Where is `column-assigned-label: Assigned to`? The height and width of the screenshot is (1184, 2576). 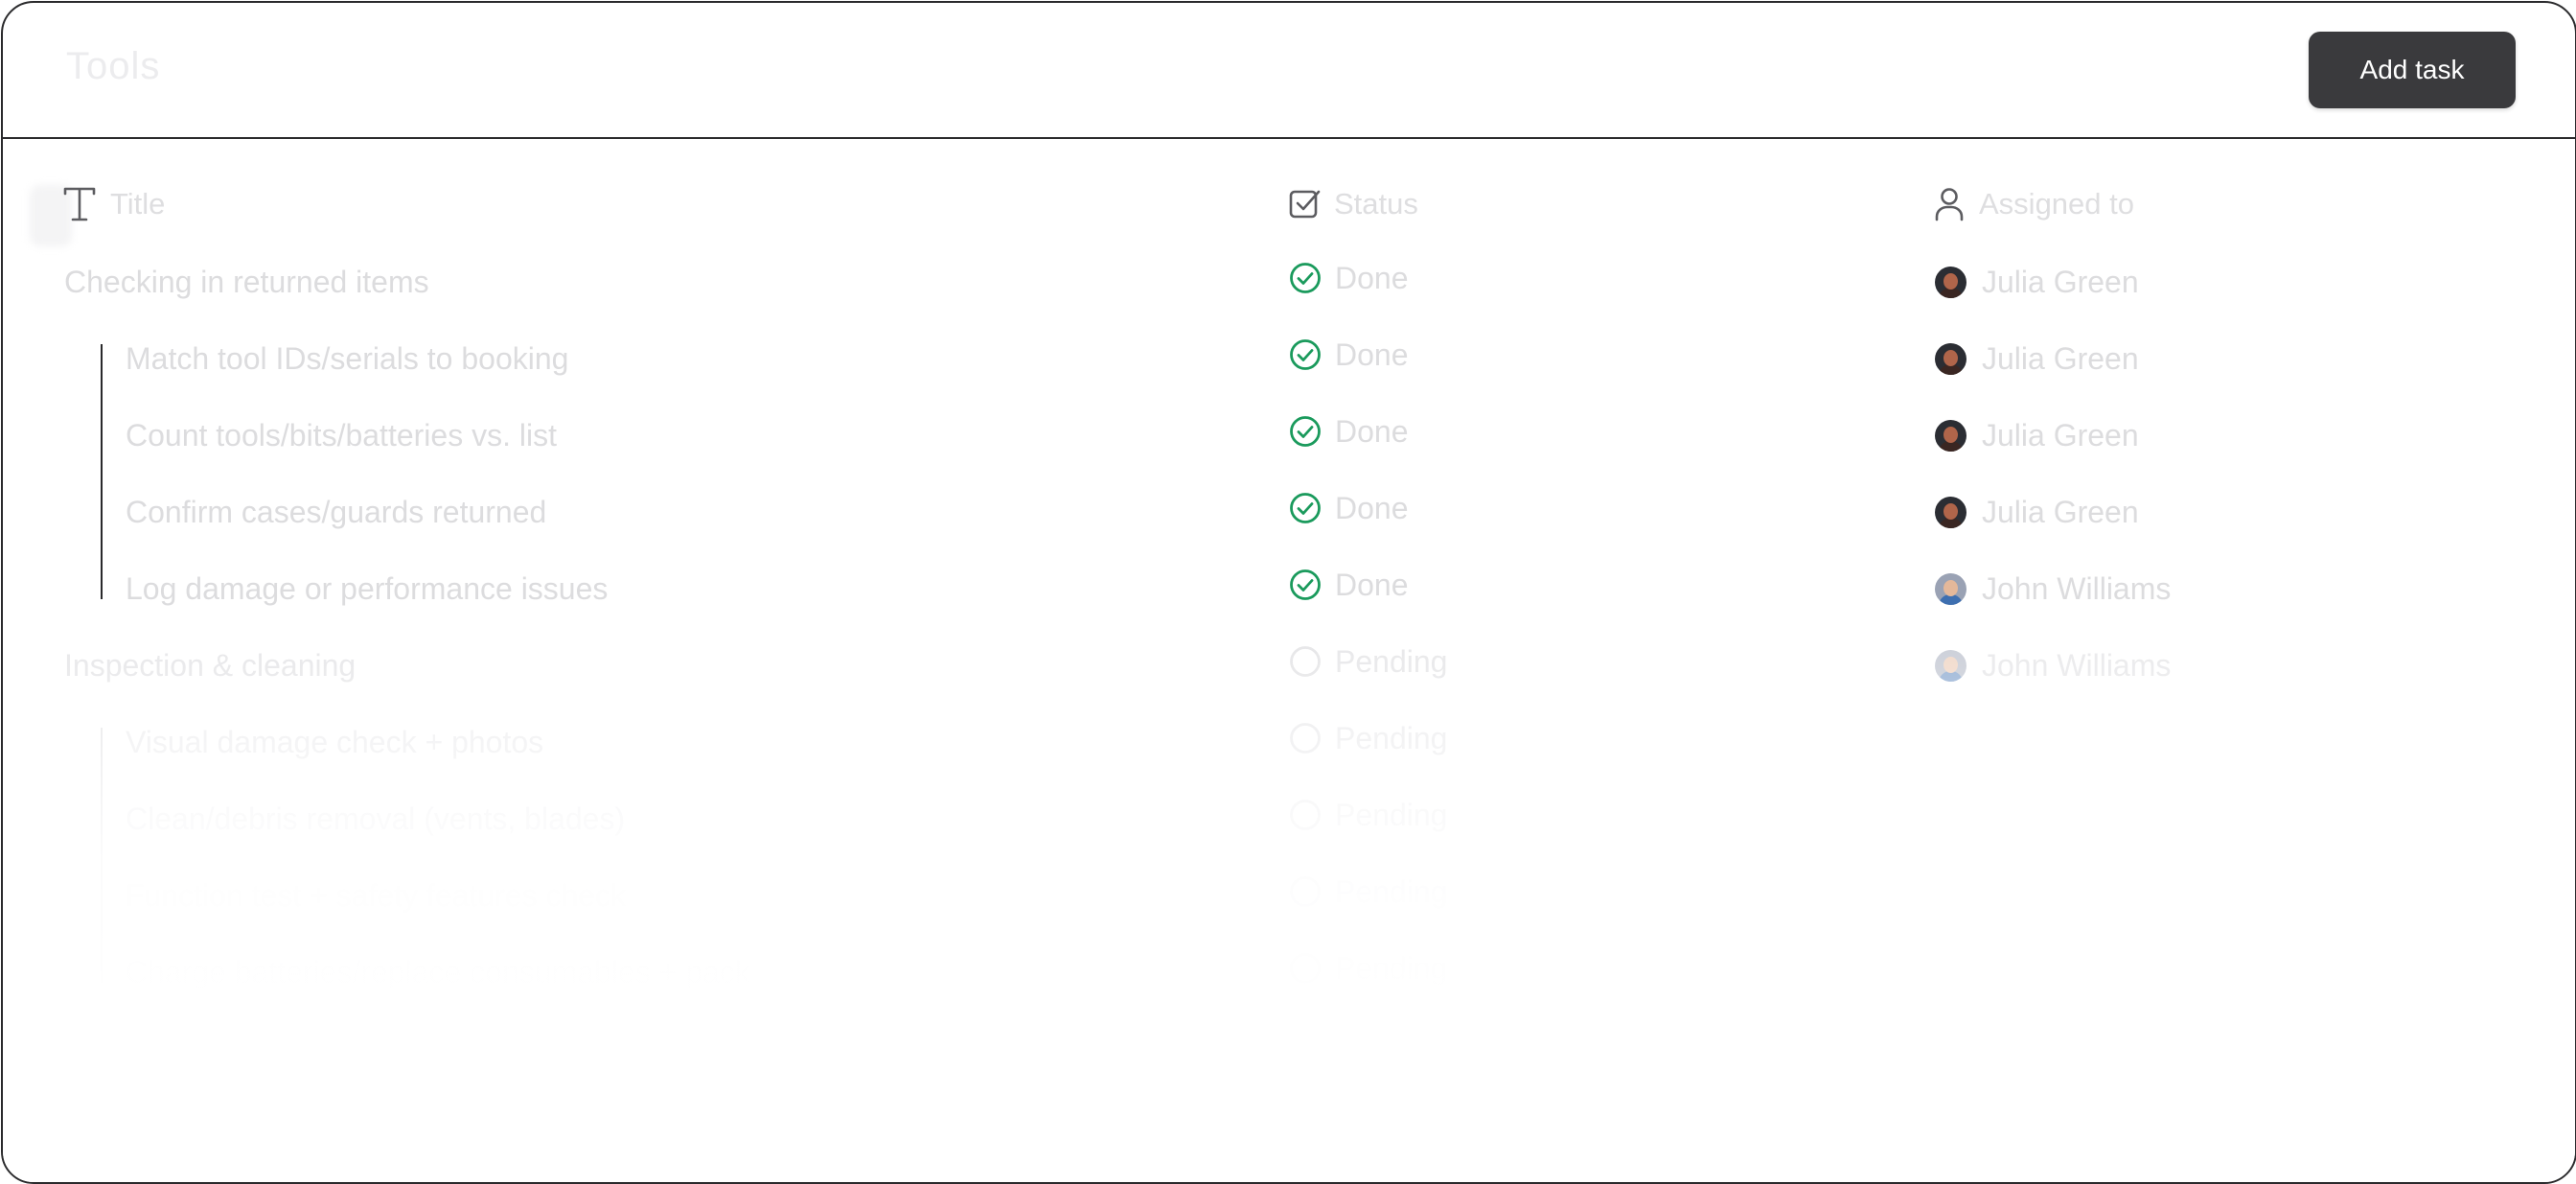 column-assigned-label: Assigned to is located at coordinates (2056, 204).